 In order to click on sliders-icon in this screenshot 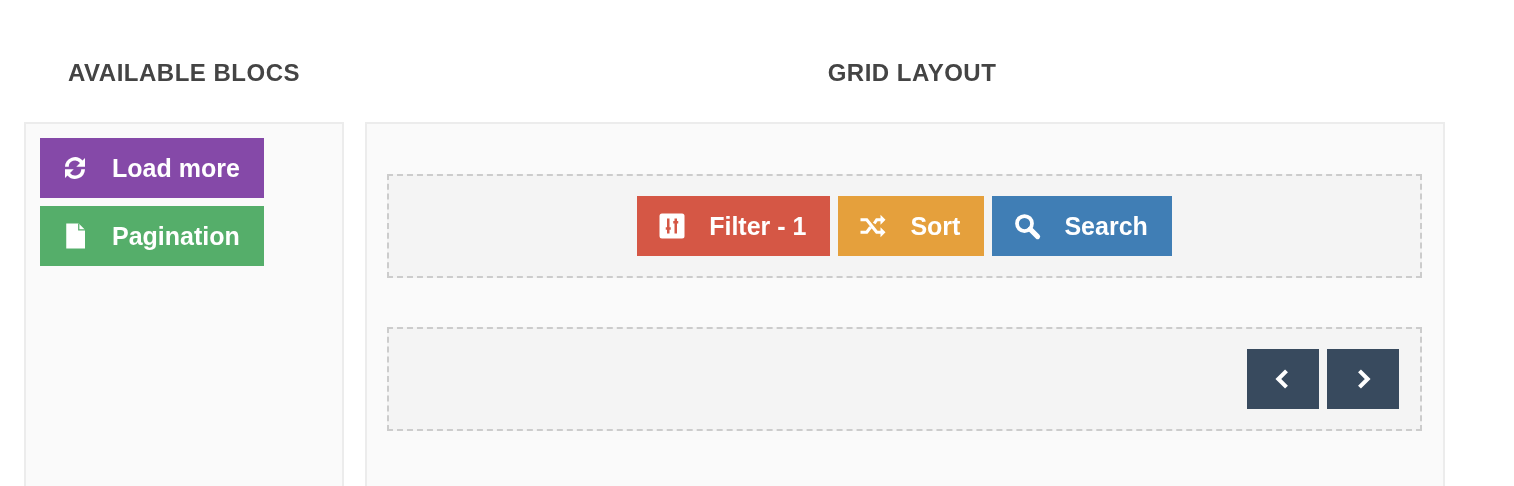, I will do `click(672, 226)`.